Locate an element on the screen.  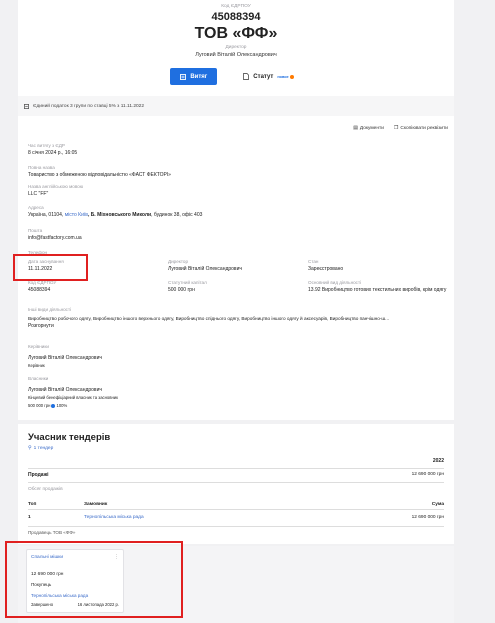
sales-note: Продавець ТОВ «ФФ» is located at coordinates (52, 532).